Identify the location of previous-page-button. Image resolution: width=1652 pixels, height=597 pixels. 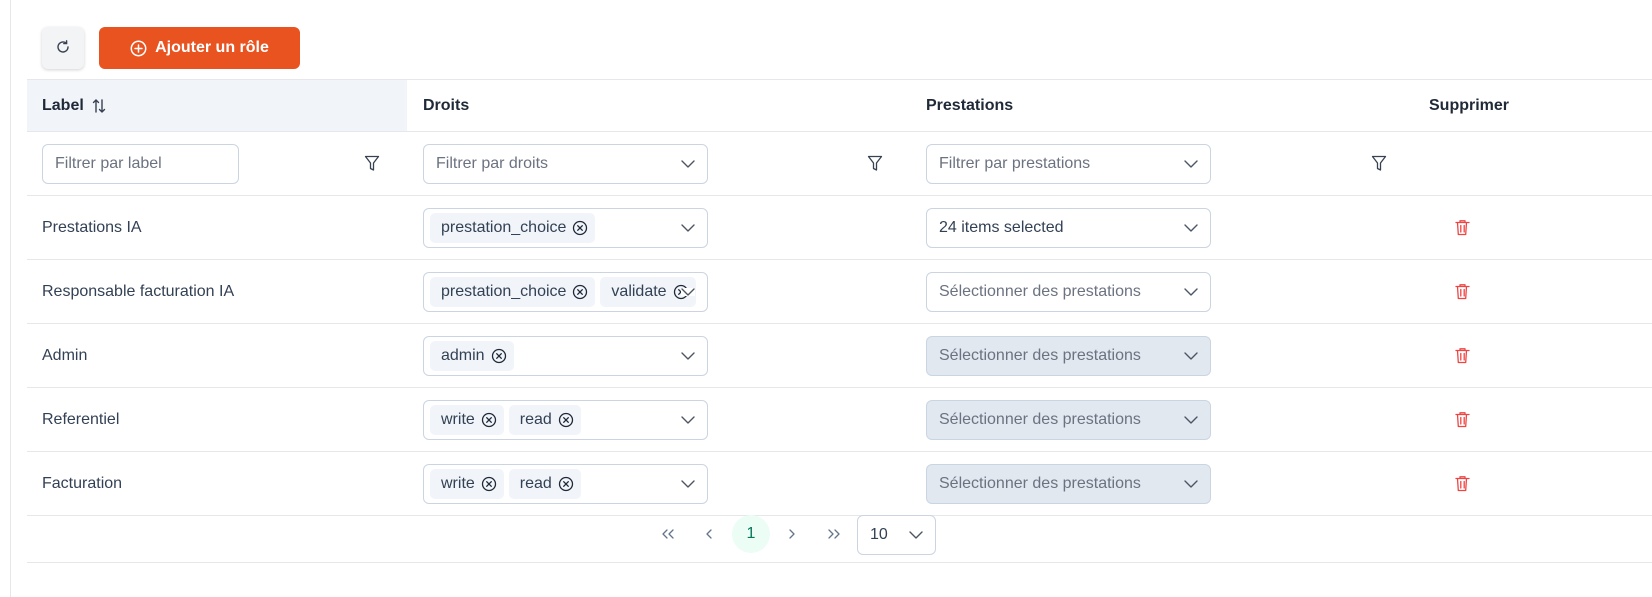
(709, 534).